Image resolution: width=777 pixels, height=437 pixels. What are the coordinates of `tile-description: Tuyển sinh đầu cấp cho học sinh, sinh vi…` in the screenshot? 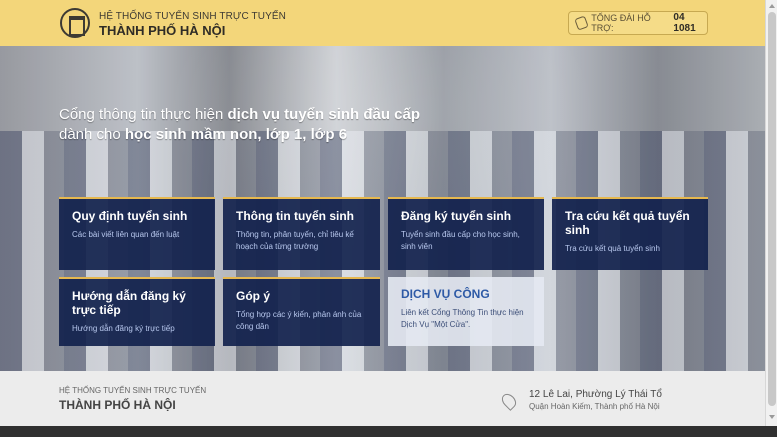 It's located at (460, 240).